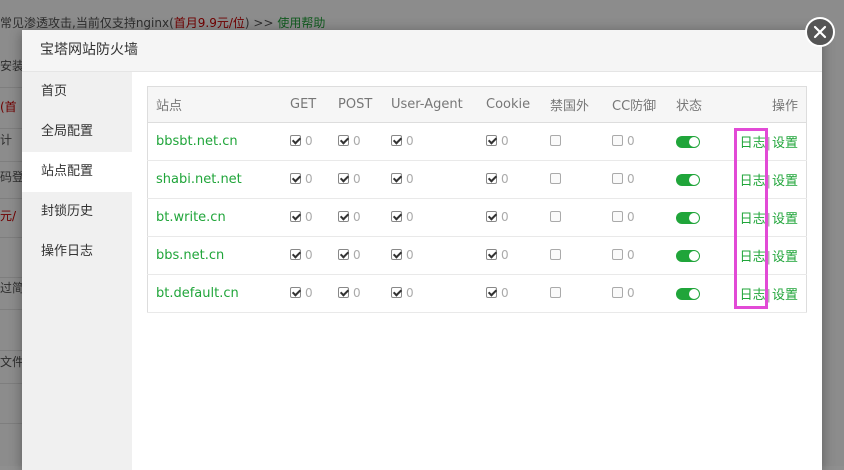  Describe the element at coordinates (477, 293) in the screenshot. I see `table-row: bt.default.cn 0 0 0 0 0 日志|设置` at that location.